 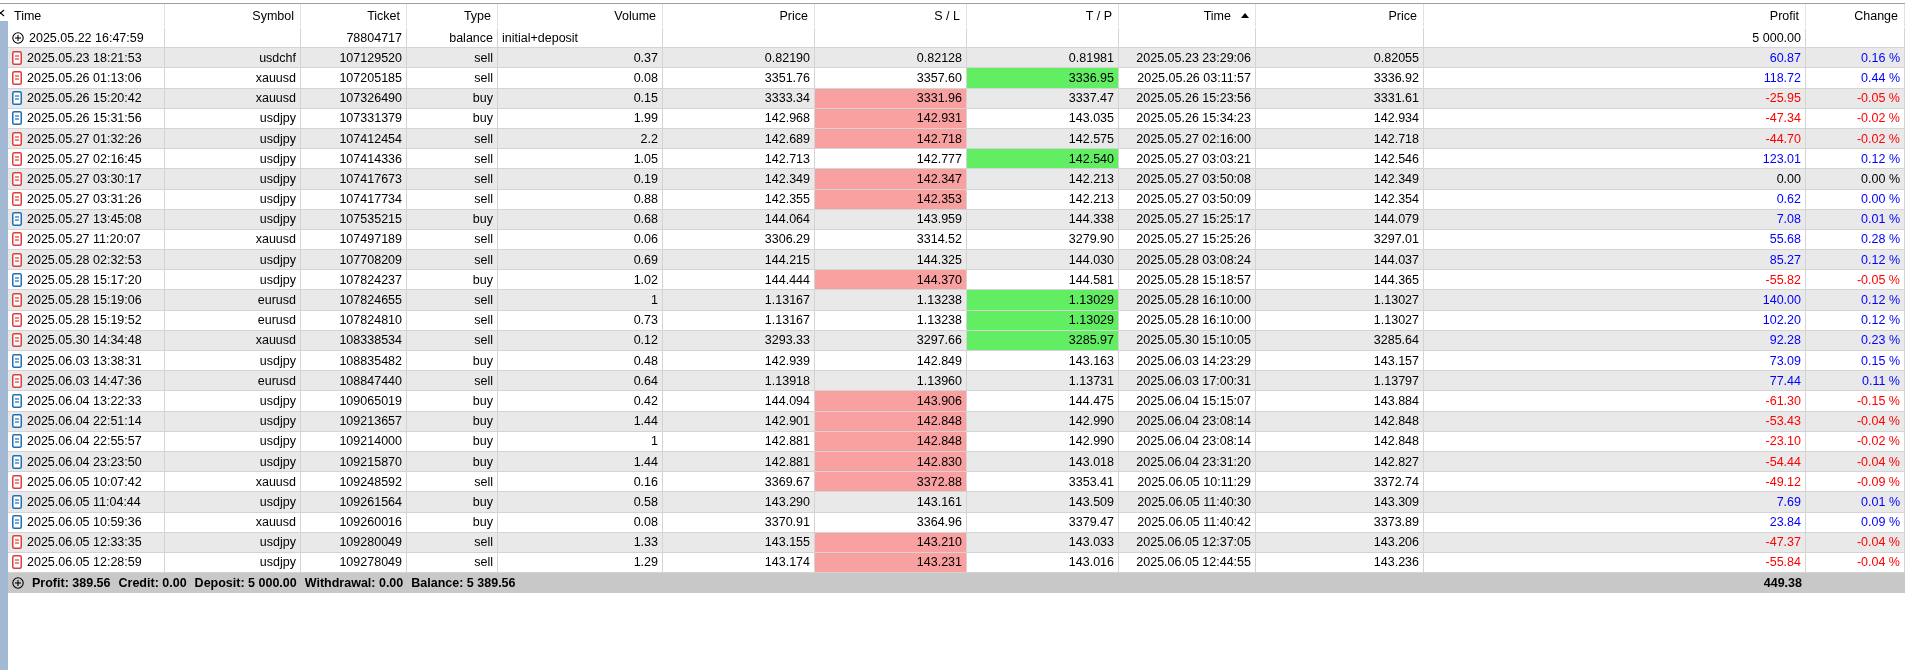 What do you see at coordinates (1187, 522) in the screenshot?
I see `table-cell: 2025.06.05 11:40:42` at bounding box center [1187, 522].